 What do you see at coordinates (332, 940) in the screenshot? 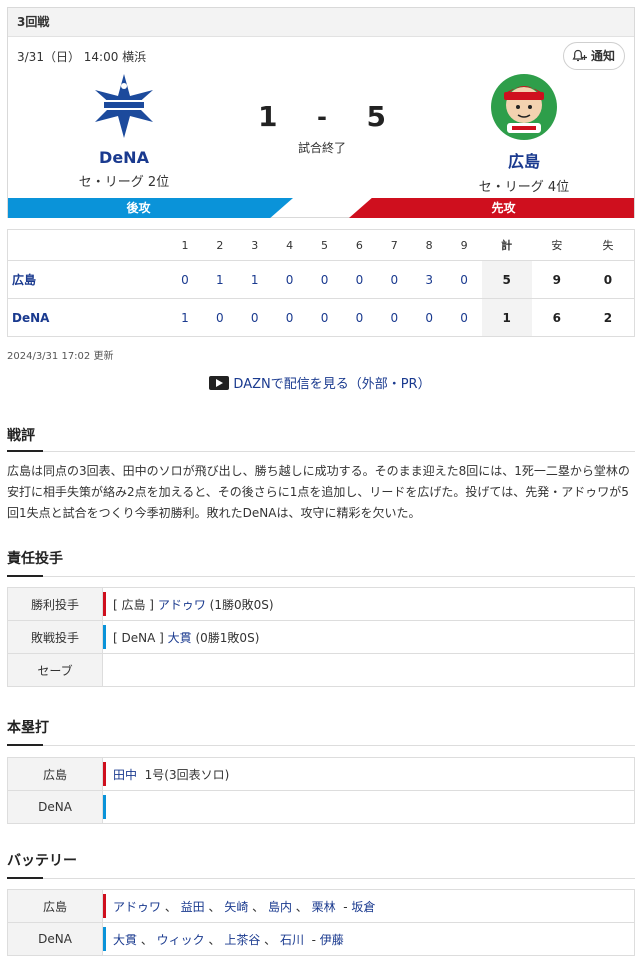
I see `battery-catcher: 伊藤` at bounding box center [332, 940].